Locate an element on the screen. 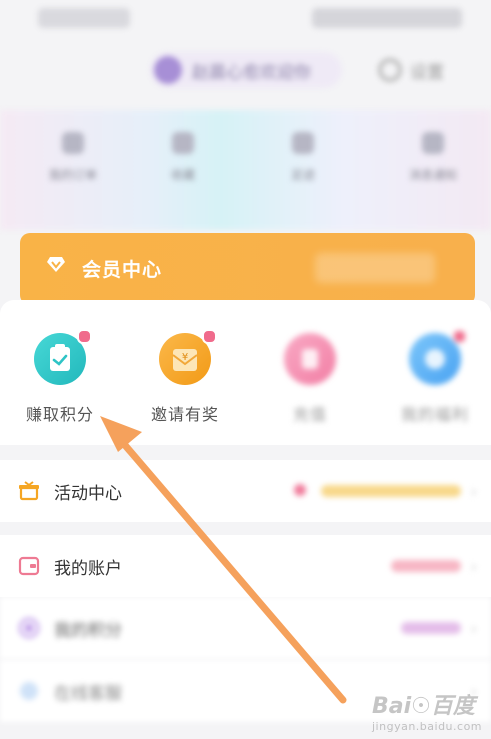  baidu-watermark: Bai☉百度 jingyan.baidu.com is located at coordinates (427, 710).